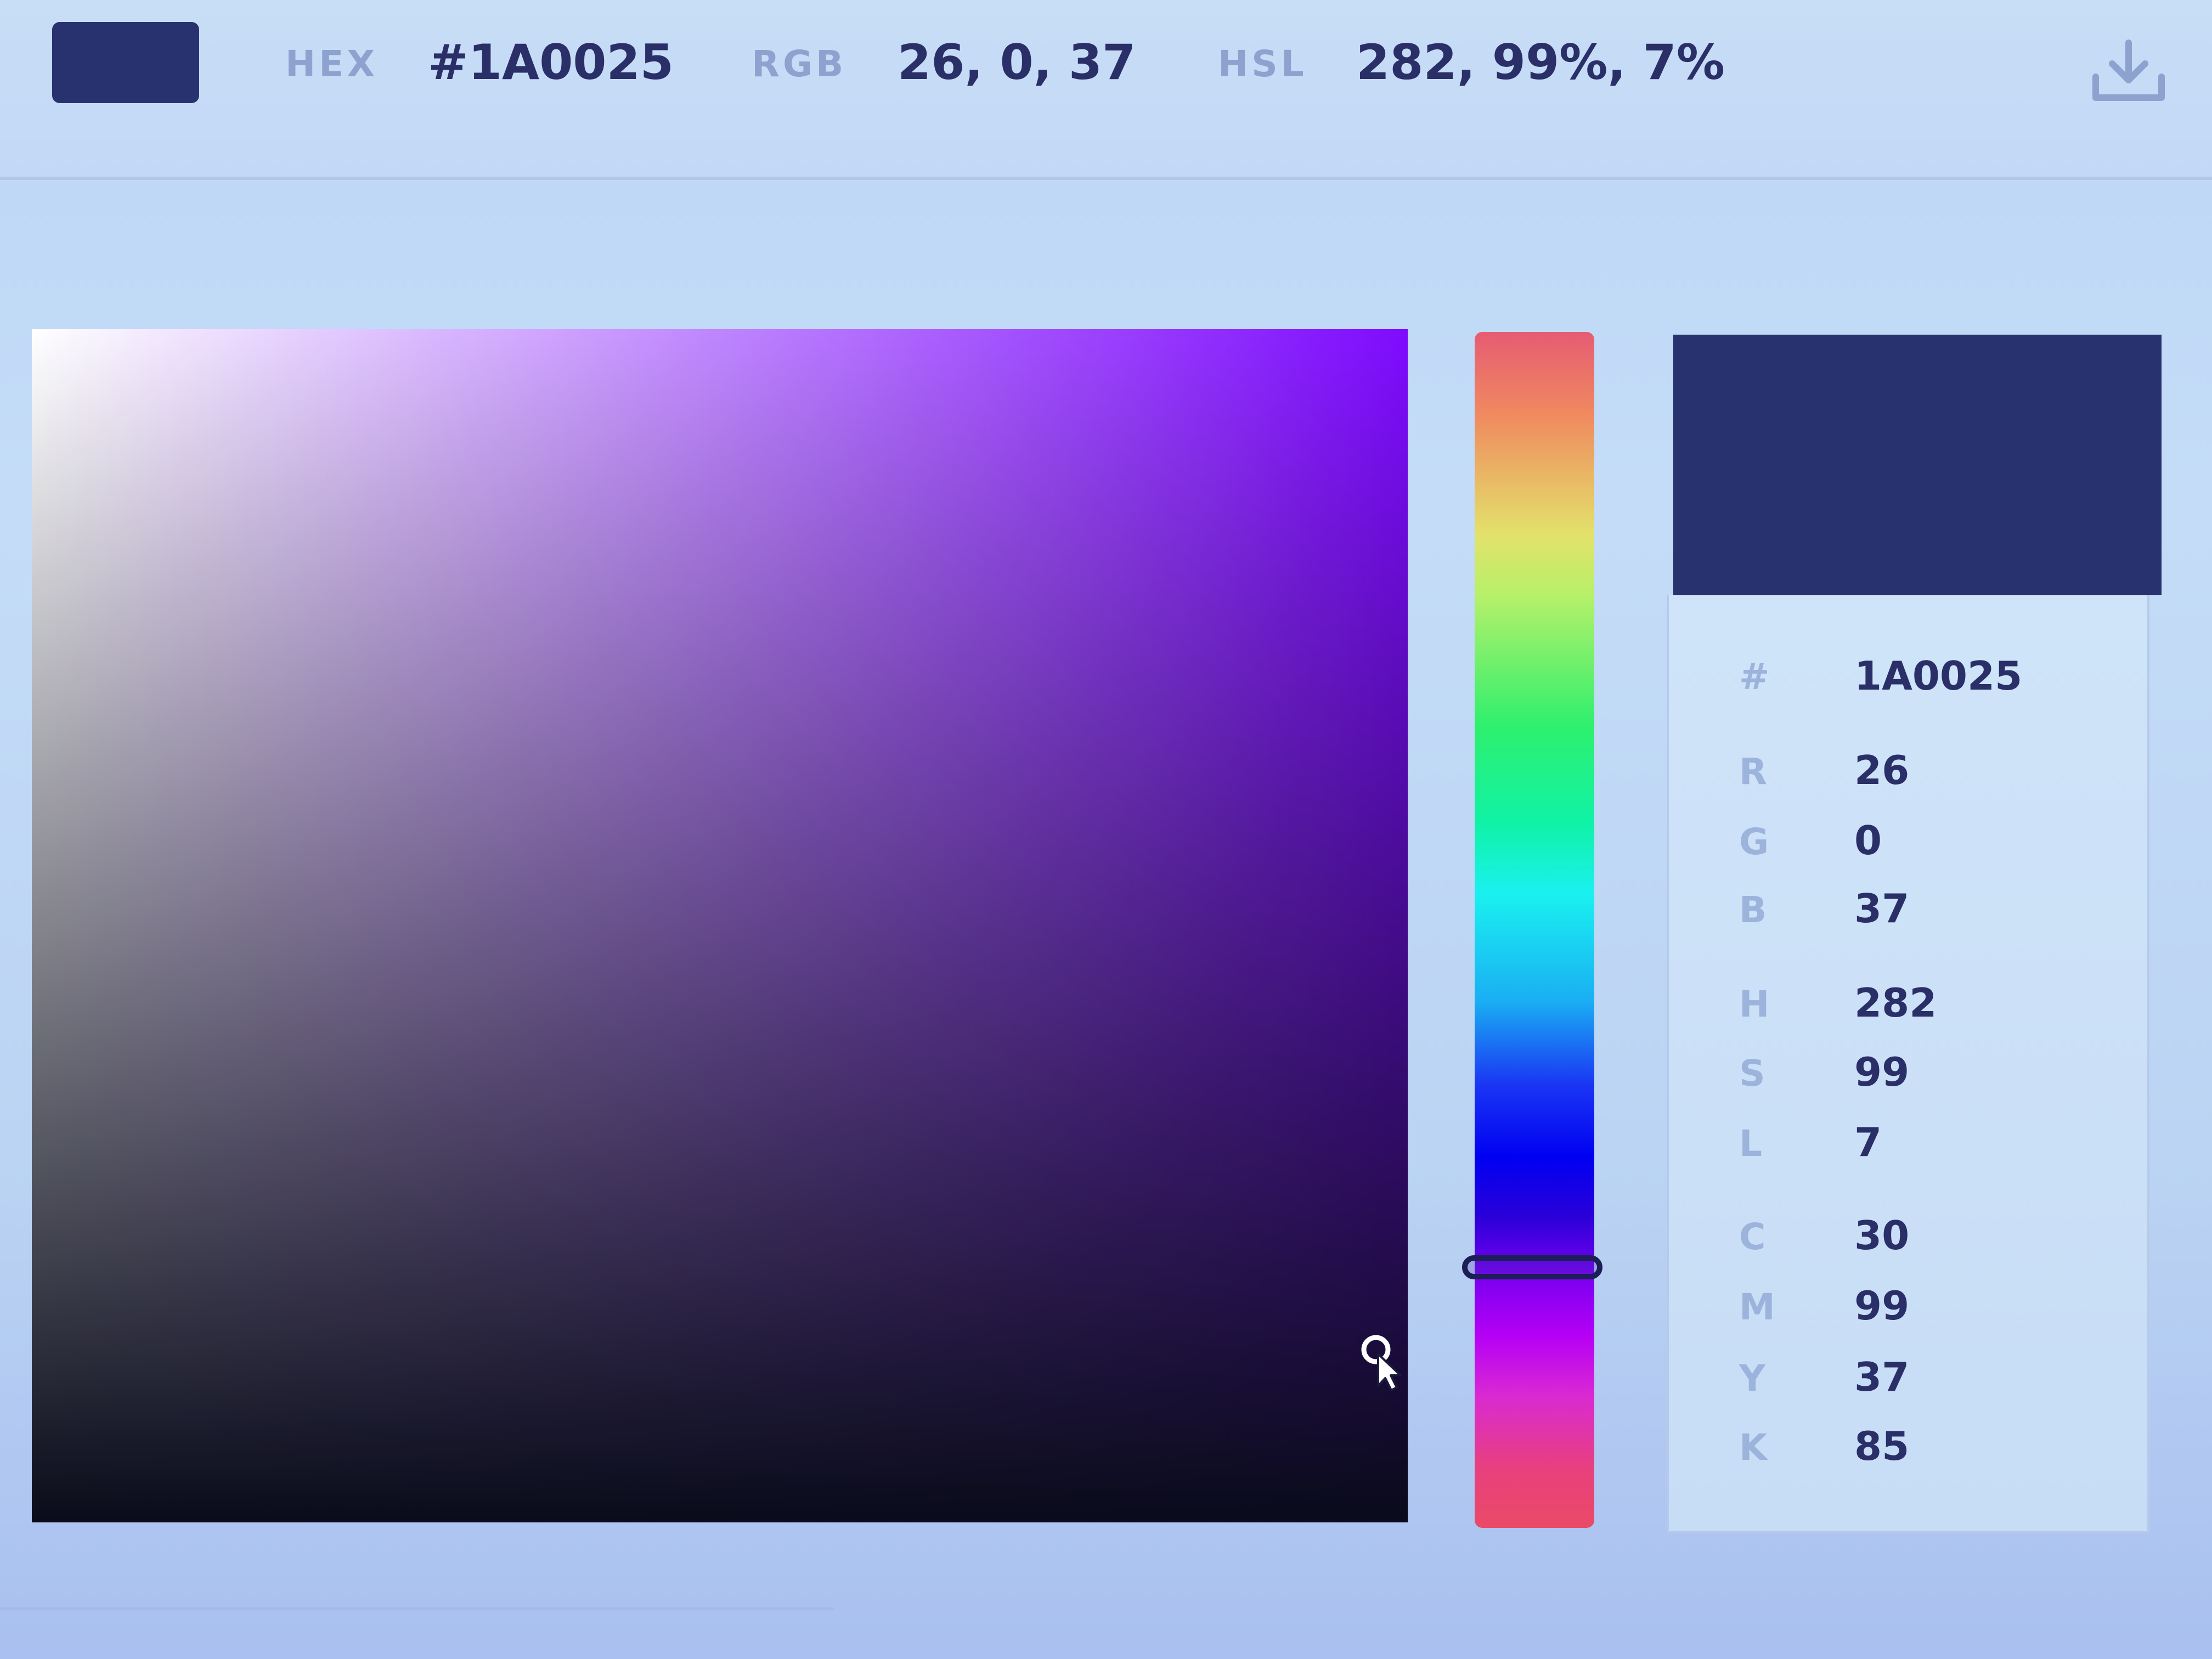 The image size is (2212, 1659). What do you see at coordinates (1534, 930) in the screenshot?
I see `hue-slider` at bounding box center [1534, 930].